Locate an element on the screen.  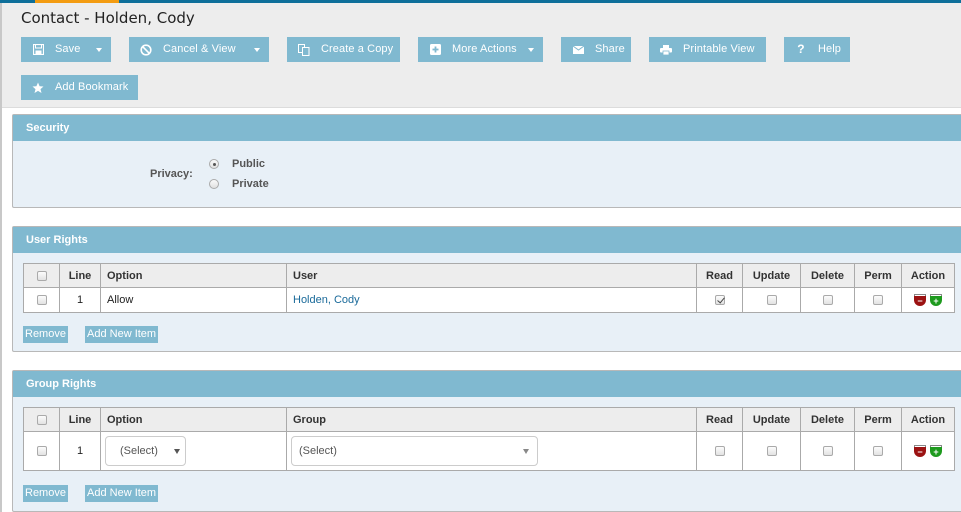
private-radio-label: Private is located at coordinates (250, 184).